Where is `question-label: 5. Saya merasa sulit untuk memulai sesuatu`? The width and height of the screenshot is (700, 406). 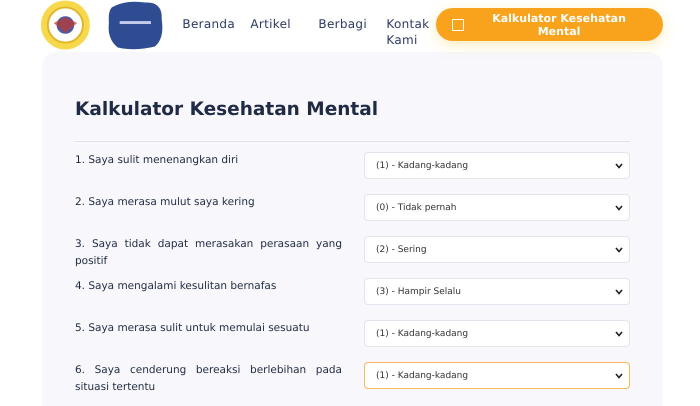
question-label: 5. Saya merasa sulit untuk memulai sesuatu is located at coordinates (192, 328).